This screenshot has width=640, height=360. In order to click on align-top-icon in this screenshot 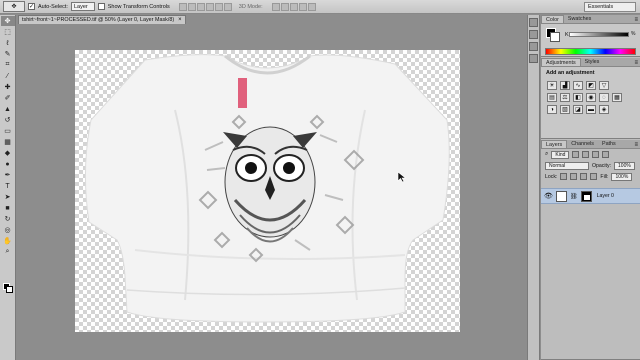, I will do `click(182, 6)`.